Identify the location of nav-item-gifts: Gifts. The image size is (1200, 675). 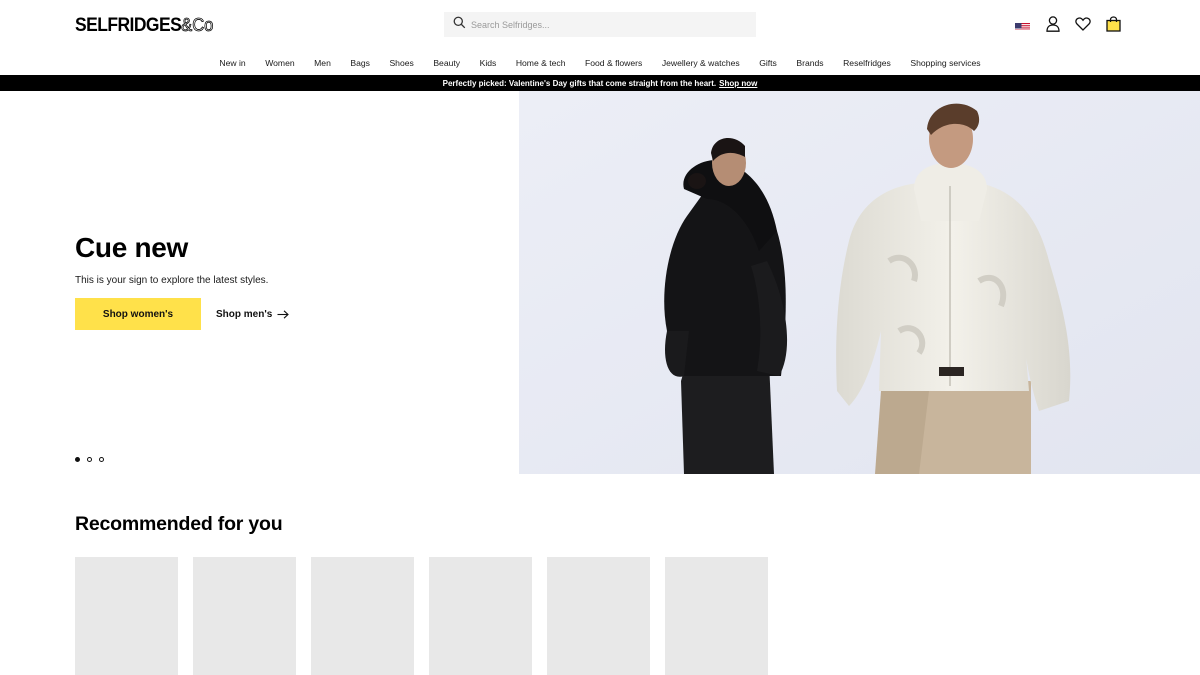
(767, 63).